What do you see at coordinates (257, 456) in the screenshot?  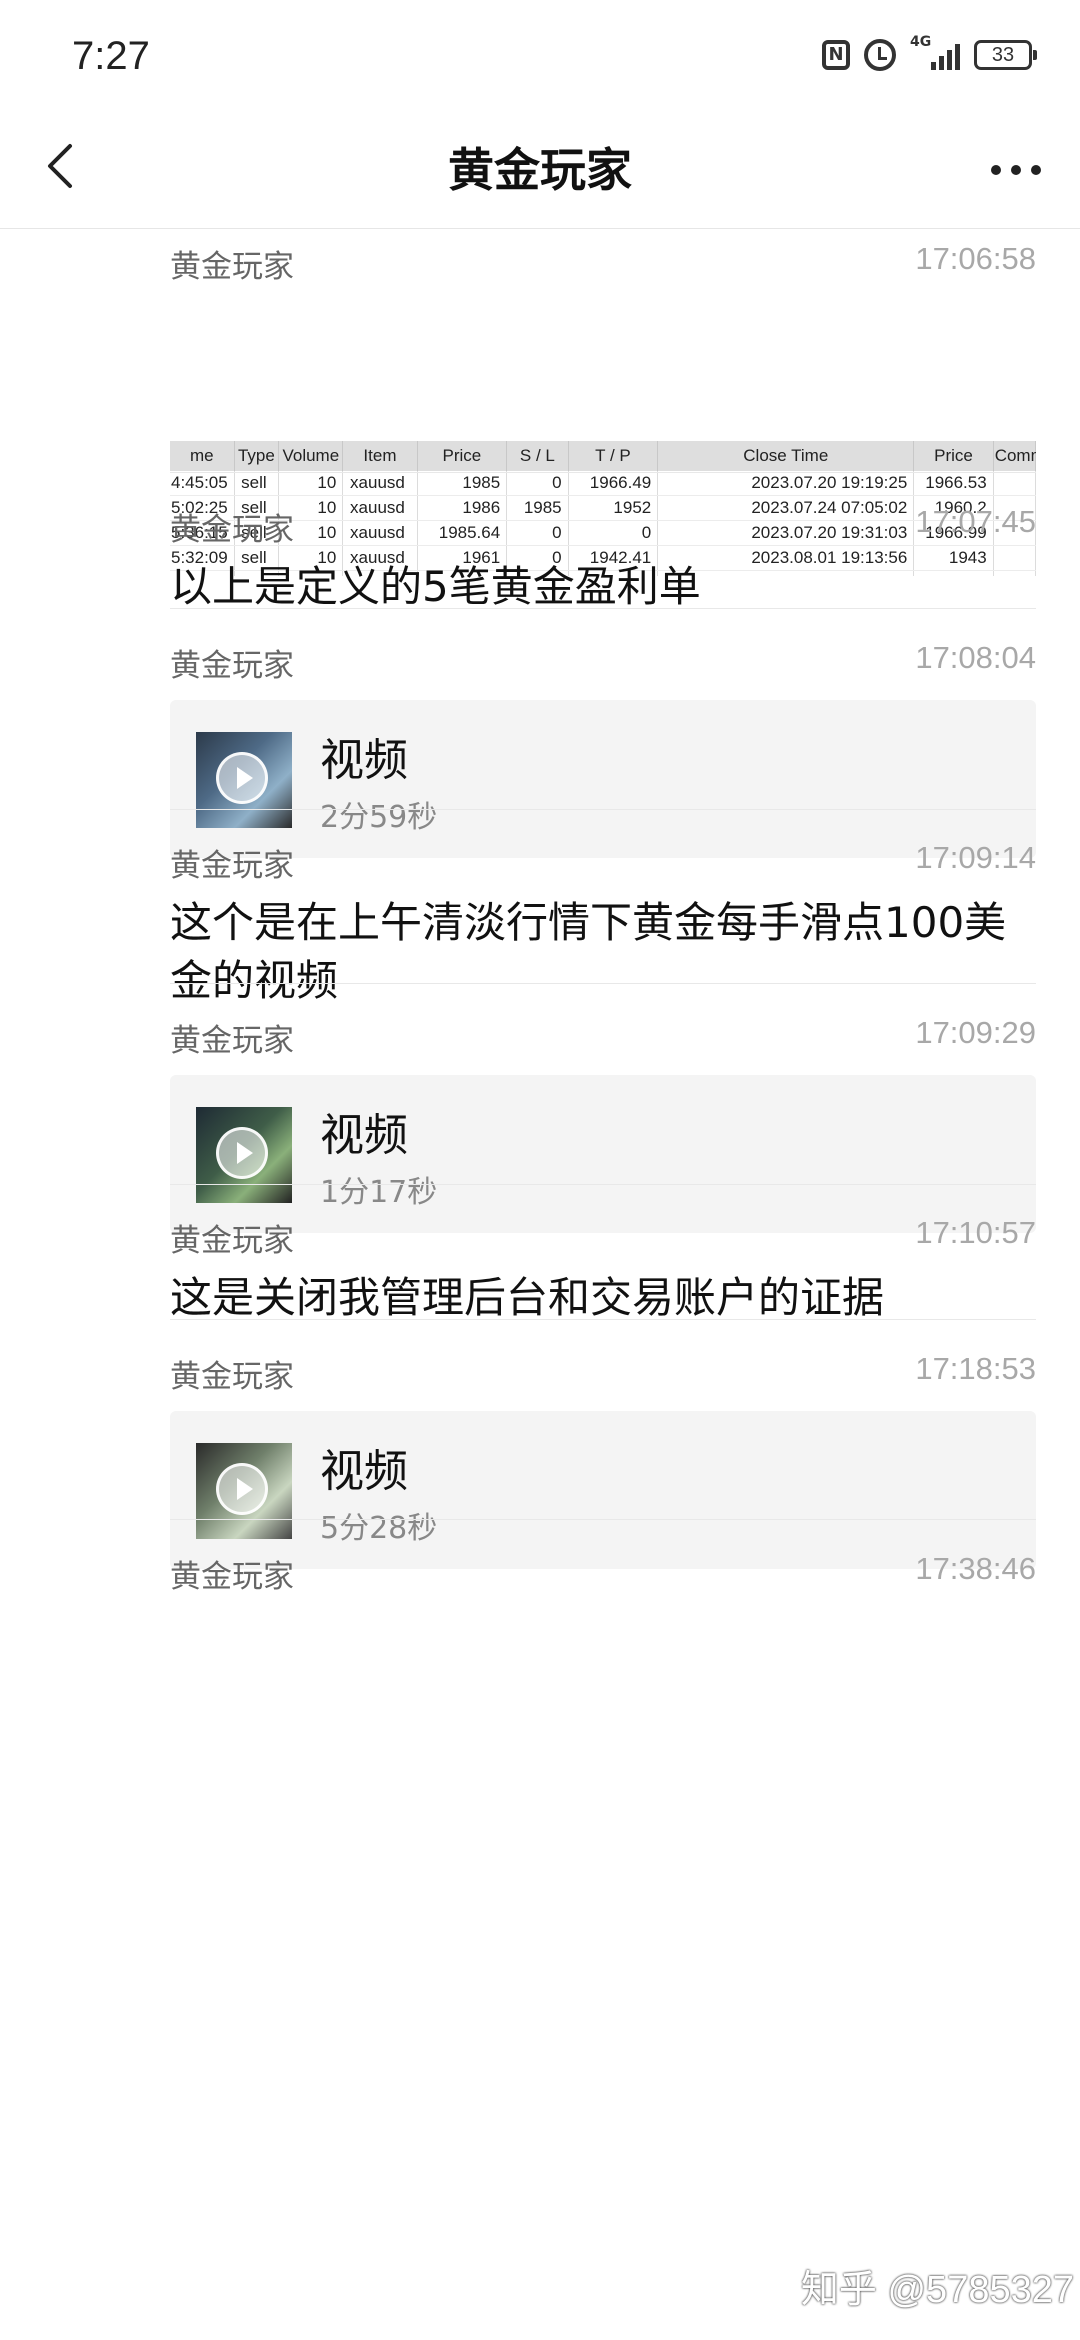 I see `col-header: Type` at bounding box center [257, 456].